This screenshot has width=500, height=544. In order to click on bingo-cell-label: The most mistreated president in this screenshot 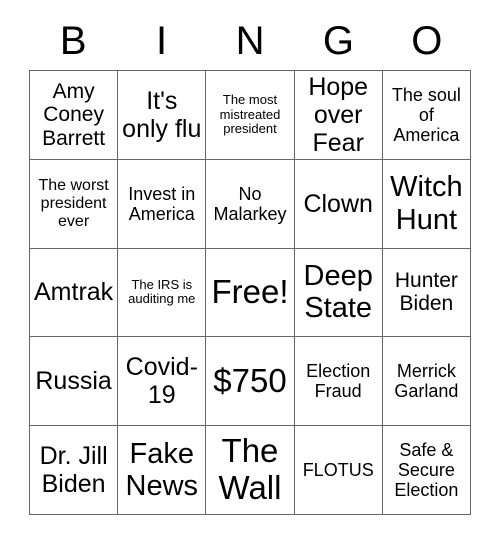, I will do `click(250, 114)`.